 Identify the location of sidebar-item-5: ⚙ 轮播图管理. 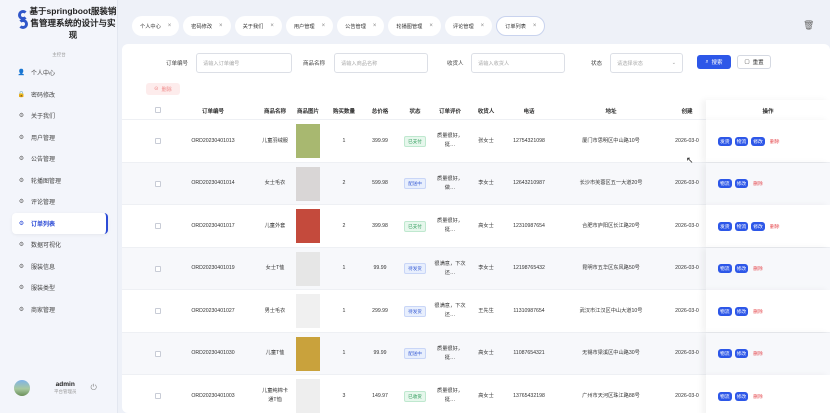
(60, 181).